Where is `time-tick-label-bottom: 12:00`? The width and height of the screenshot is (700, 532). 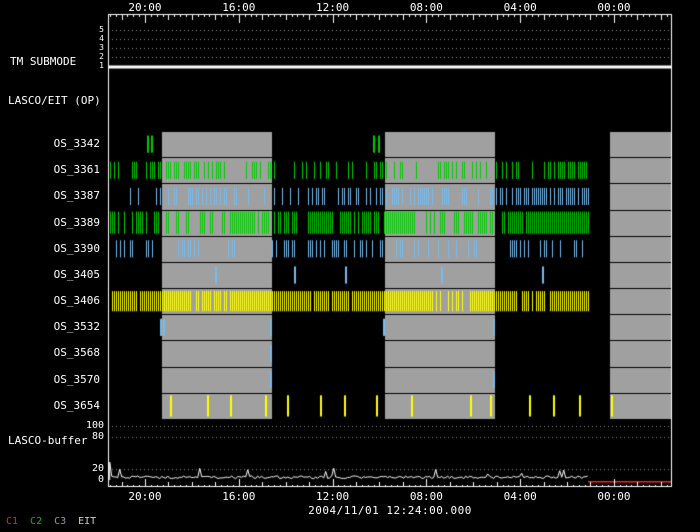 time-tick-label-bottom: 12:00 is located at coordinates (333, 496).